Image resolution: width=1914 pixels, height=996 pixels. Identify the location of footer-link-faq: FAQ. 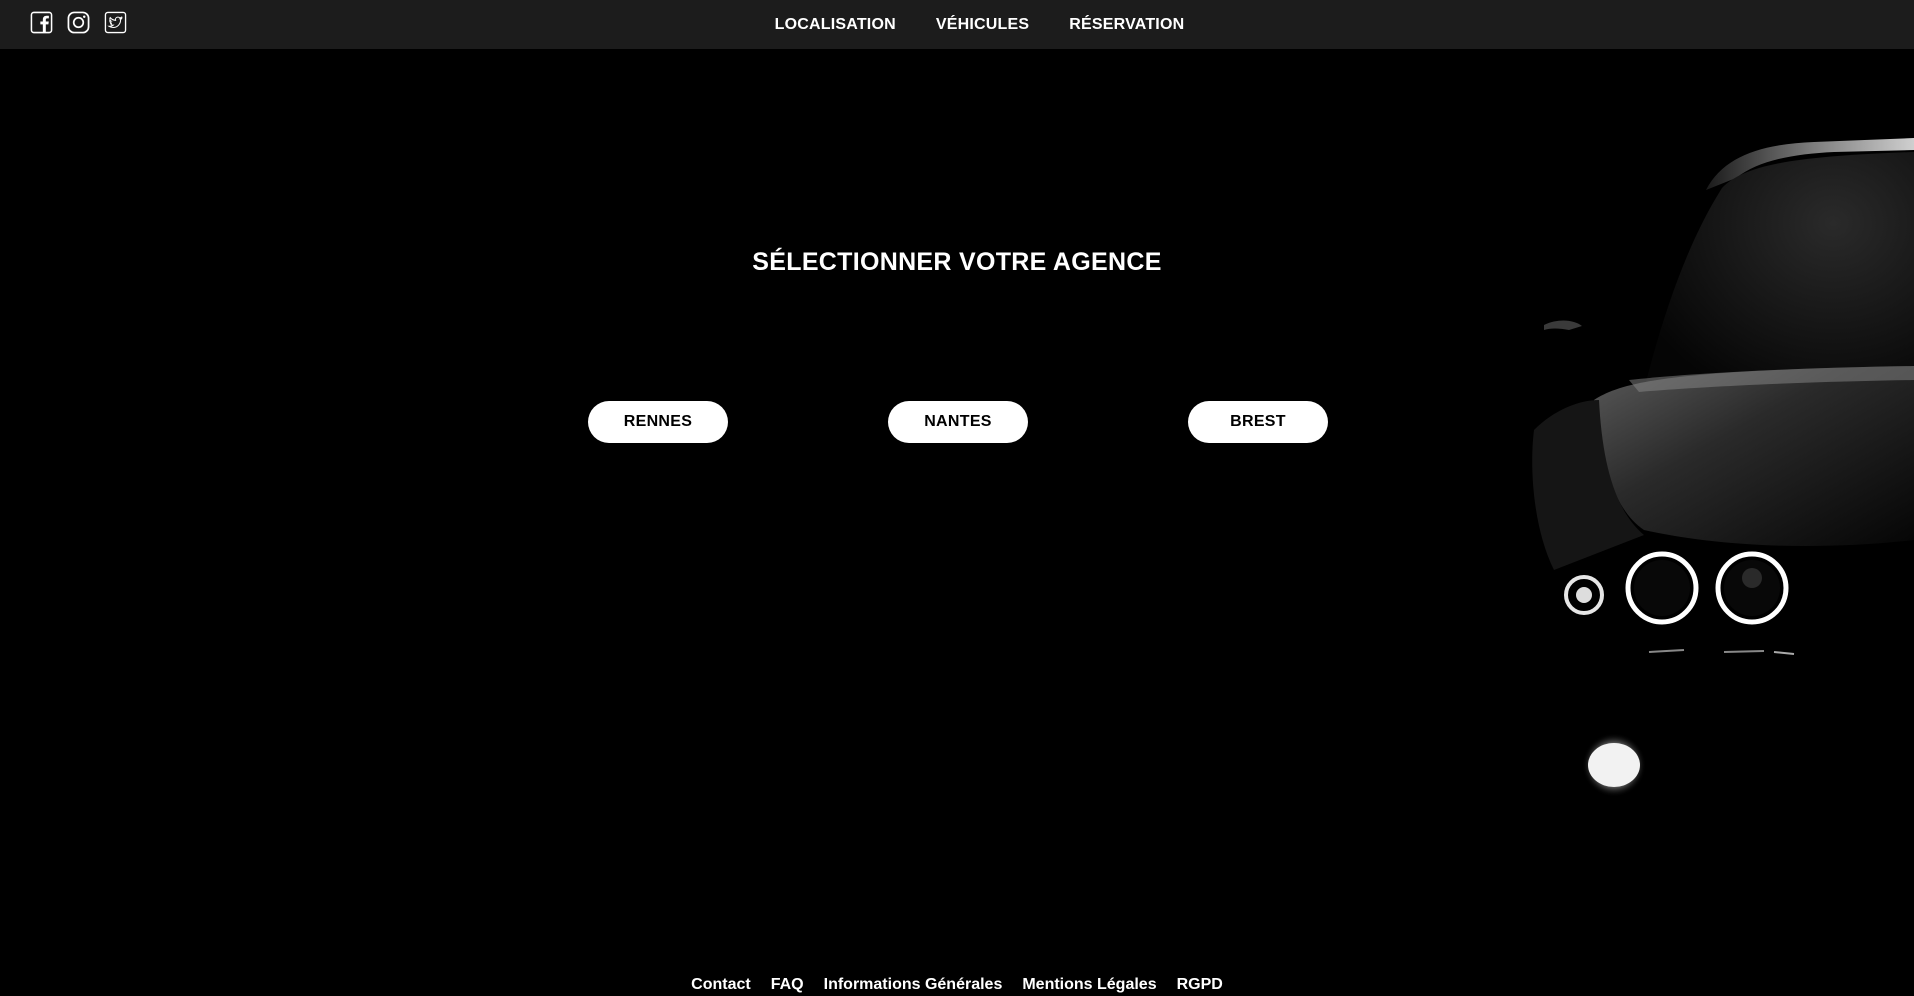
(787, 986).